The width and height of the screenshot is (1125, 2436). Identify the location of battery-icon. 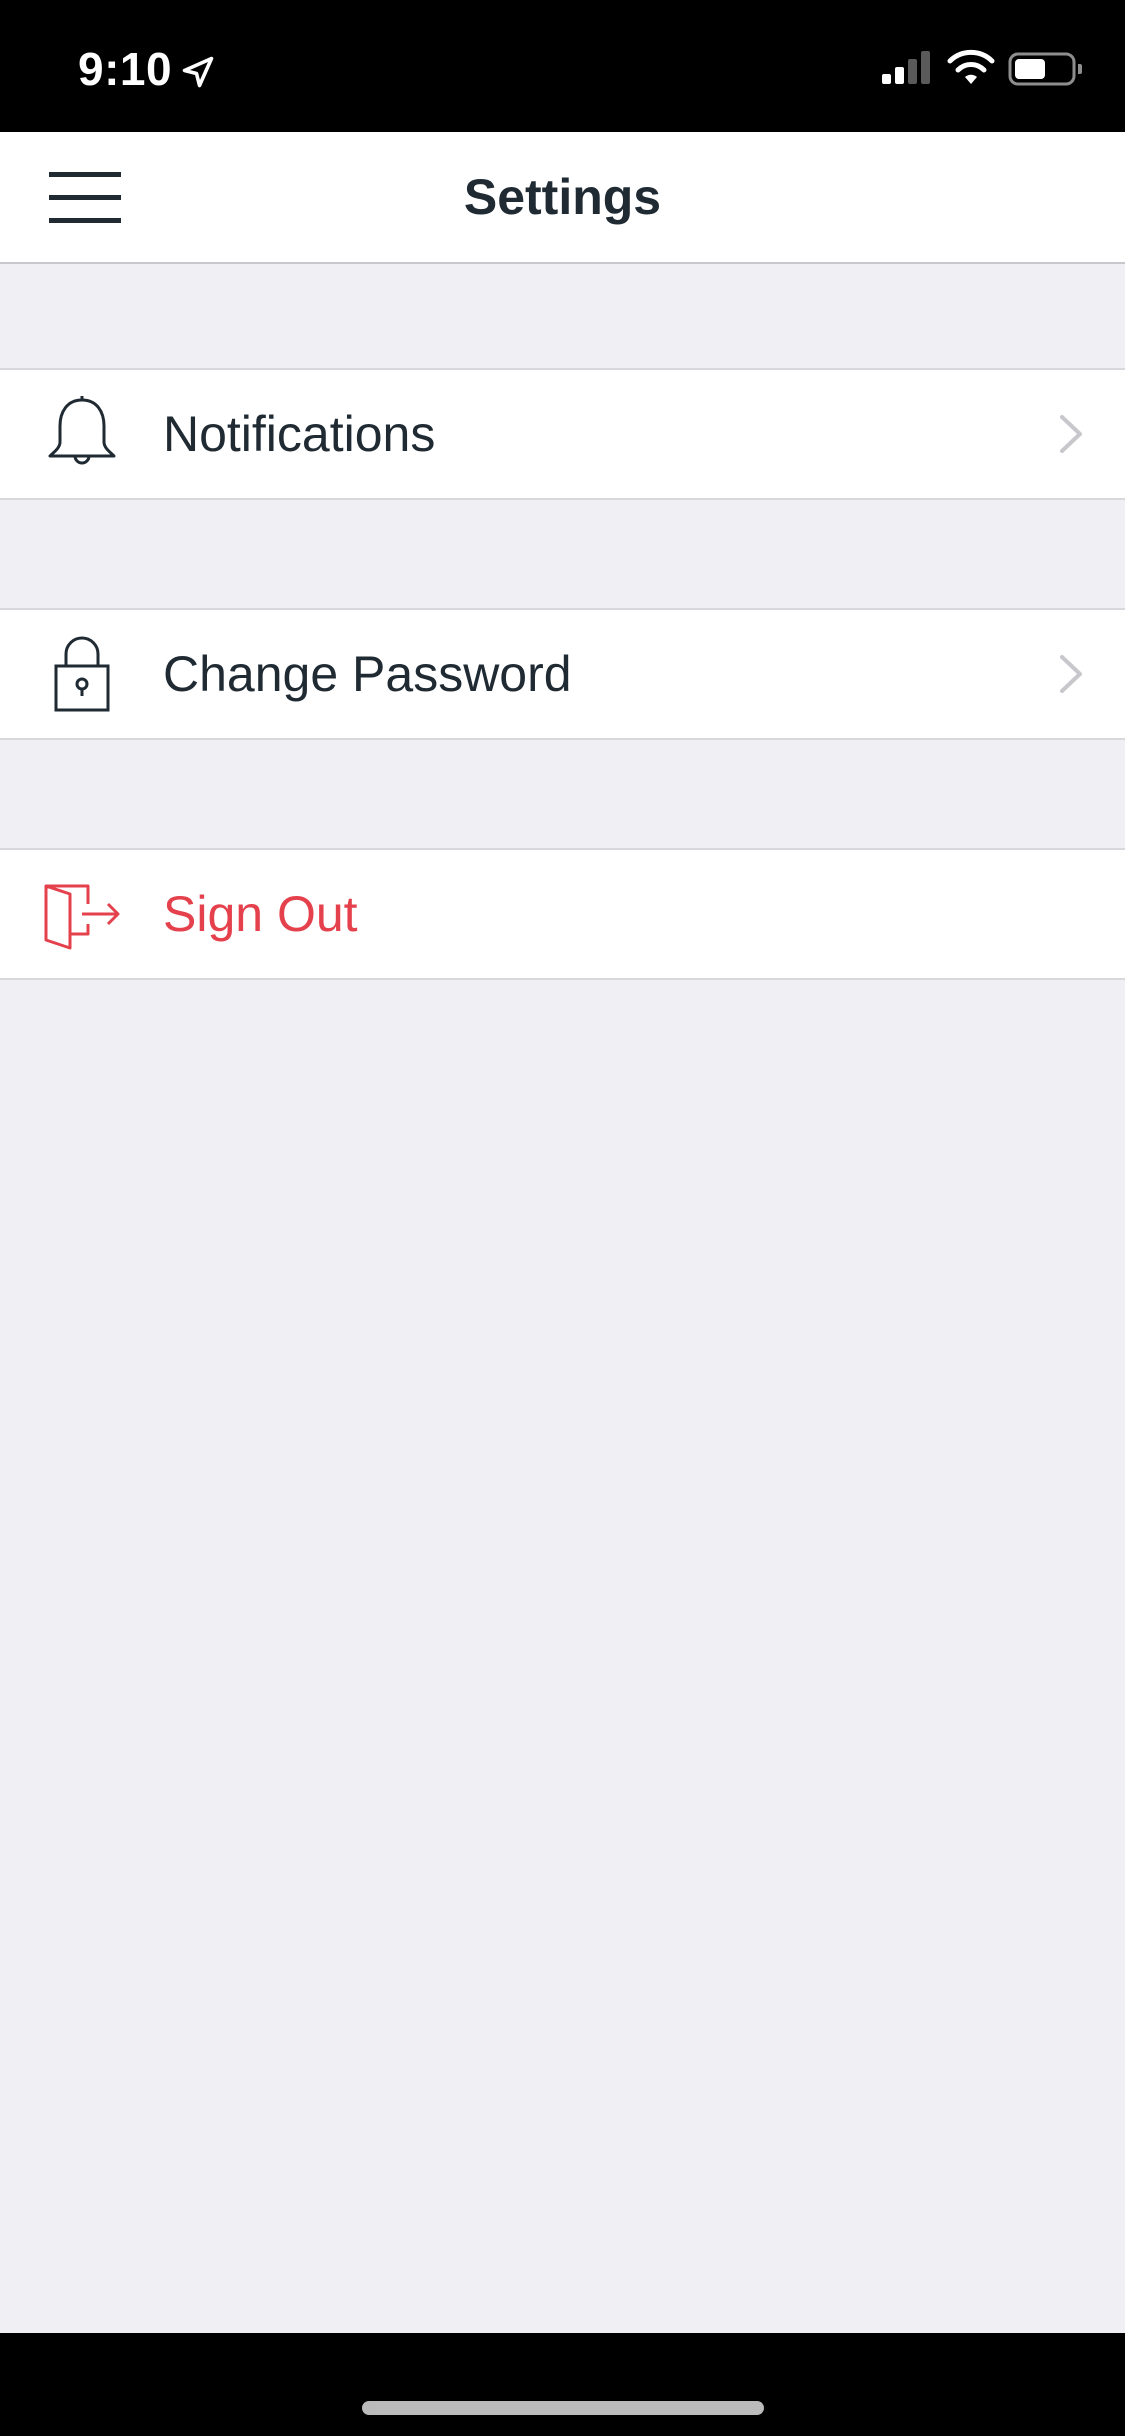
(1045, 69).